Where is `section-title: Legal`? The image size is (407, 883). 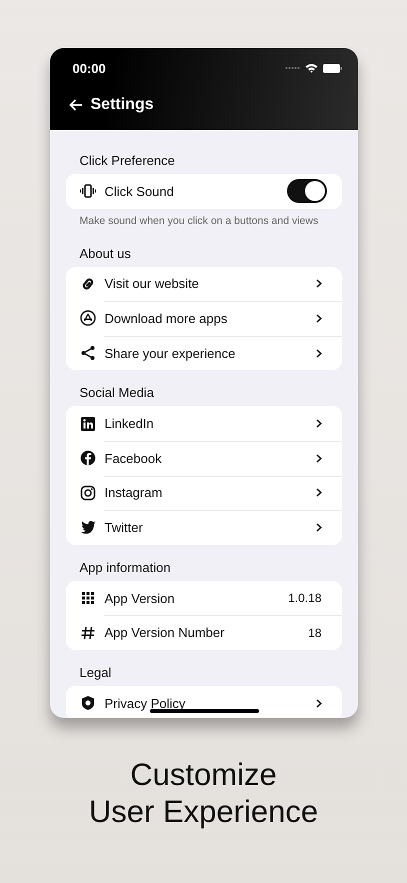 section-title: Legal is located at coordinates (95, 673).